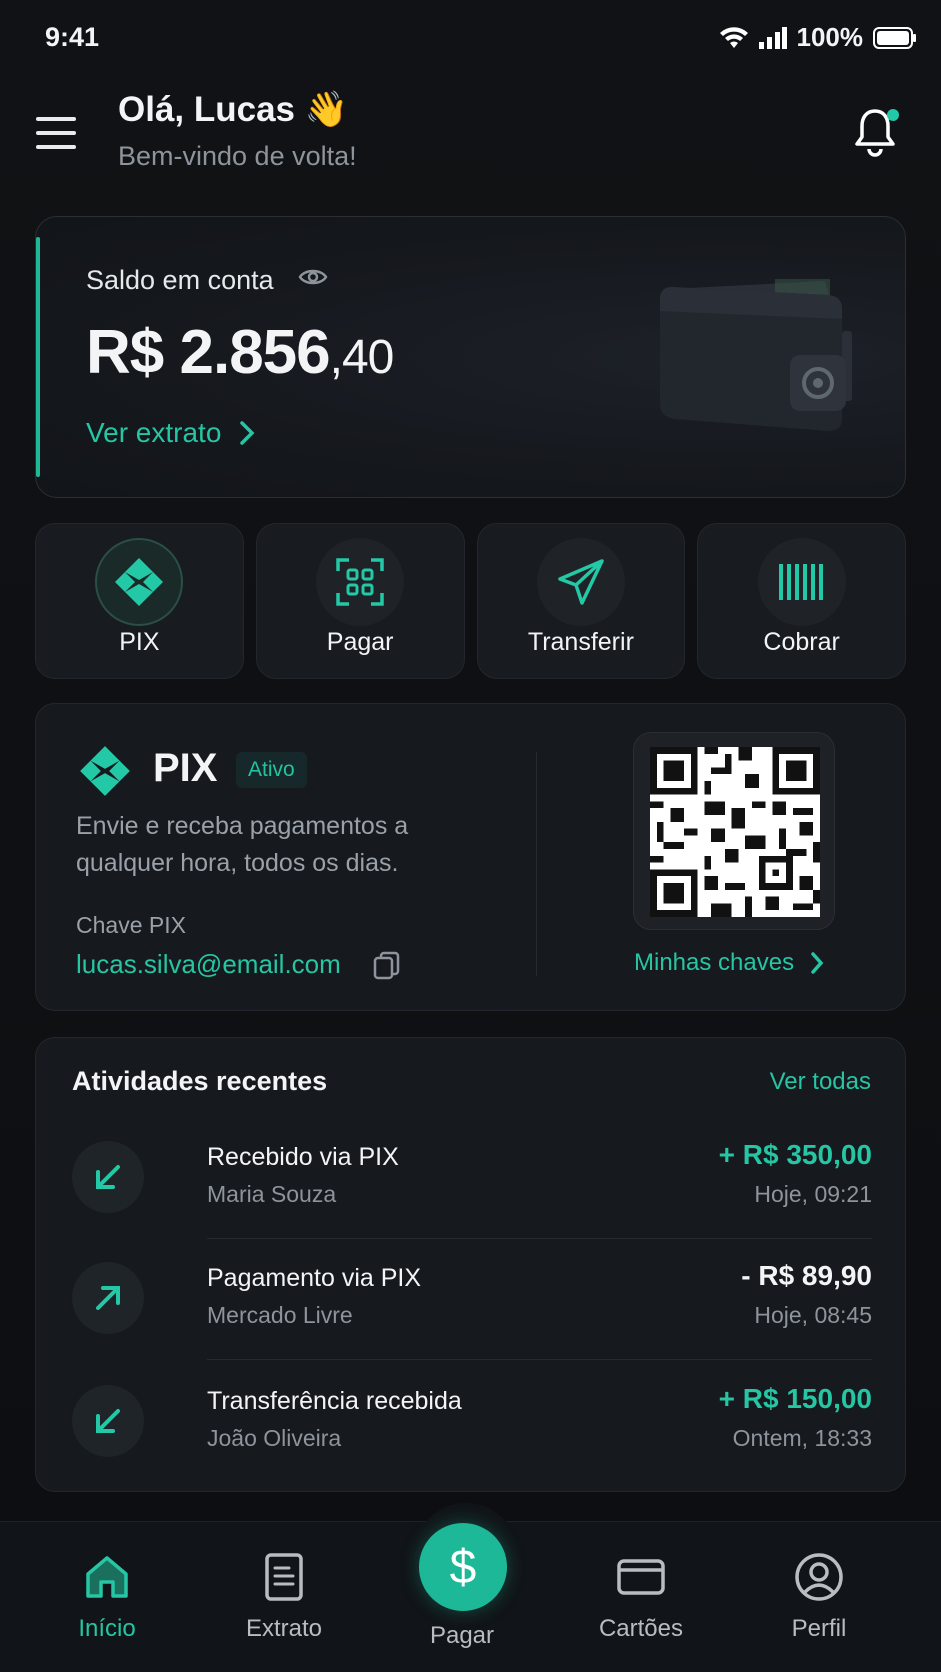 Image resolution: width=941 pixels, height=1672 pixels. I want to click on my-keys-link: Minhas chaves, so click(729, 963).